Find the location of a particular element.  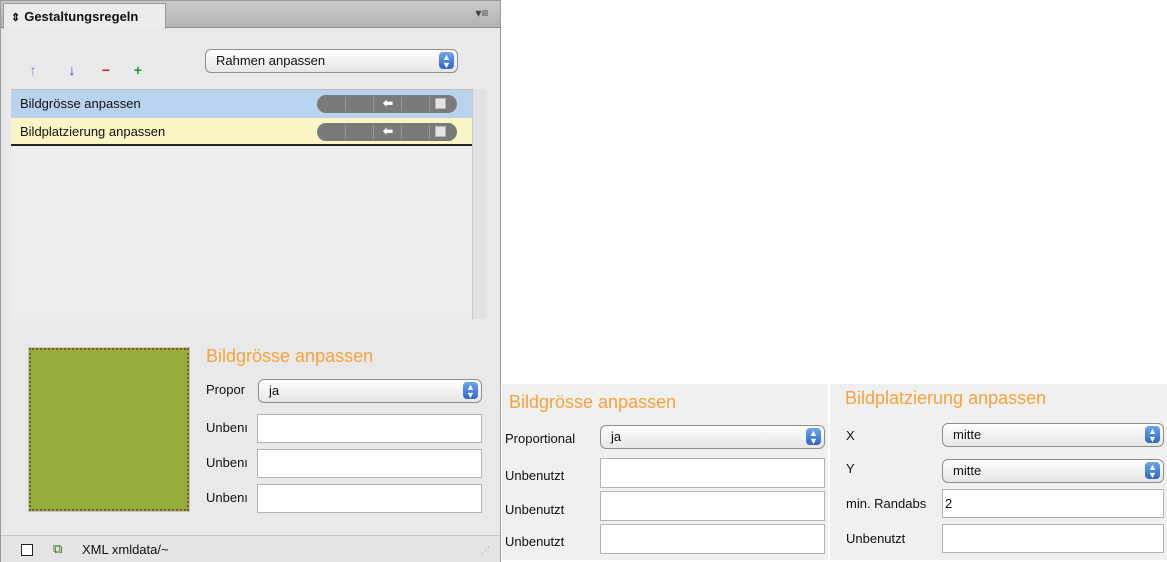

y-position-value: mitte is located at coordinates (967, 470).